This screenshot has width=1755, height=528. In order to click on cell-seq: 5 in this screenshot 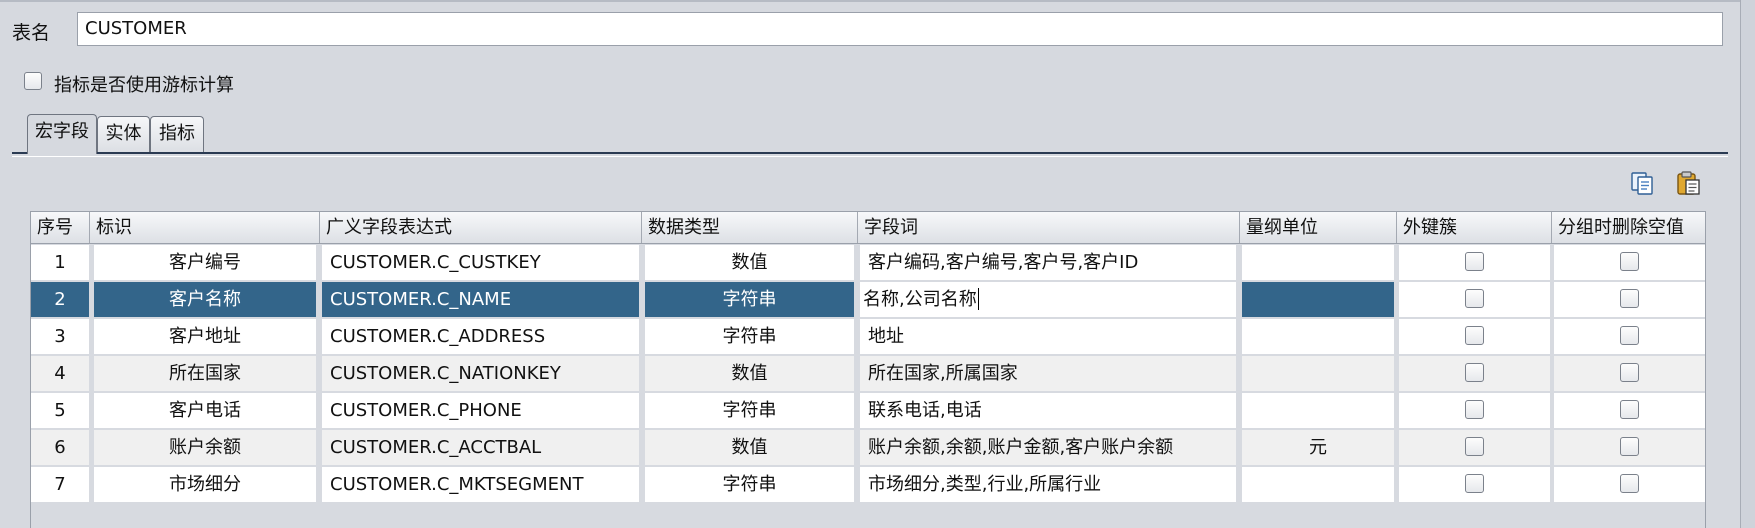, I will do `click(60, 410)`.